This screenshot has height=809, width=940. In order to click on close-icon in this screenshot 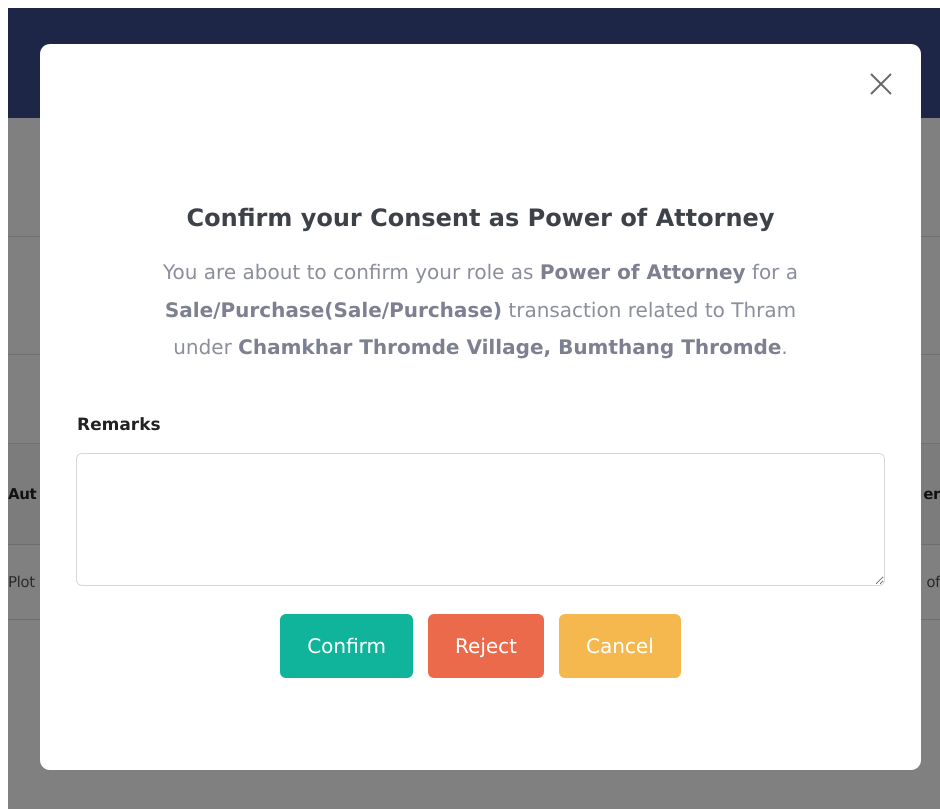, I will do `click(881, 84)`.